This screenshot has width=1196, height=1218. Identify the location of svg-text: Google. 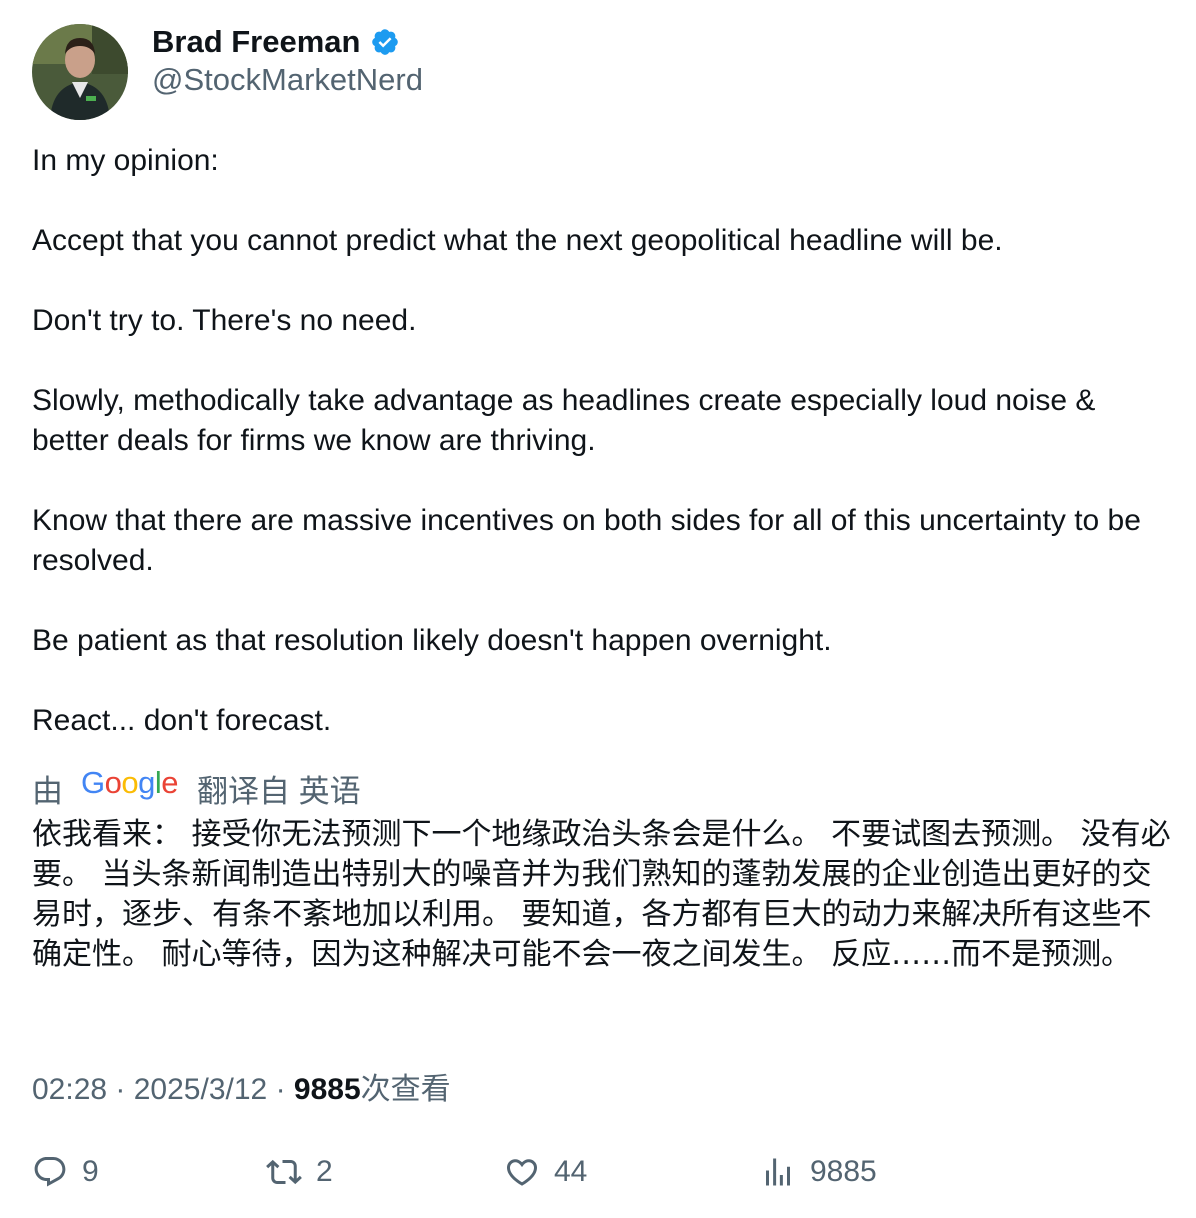
(129, 783).